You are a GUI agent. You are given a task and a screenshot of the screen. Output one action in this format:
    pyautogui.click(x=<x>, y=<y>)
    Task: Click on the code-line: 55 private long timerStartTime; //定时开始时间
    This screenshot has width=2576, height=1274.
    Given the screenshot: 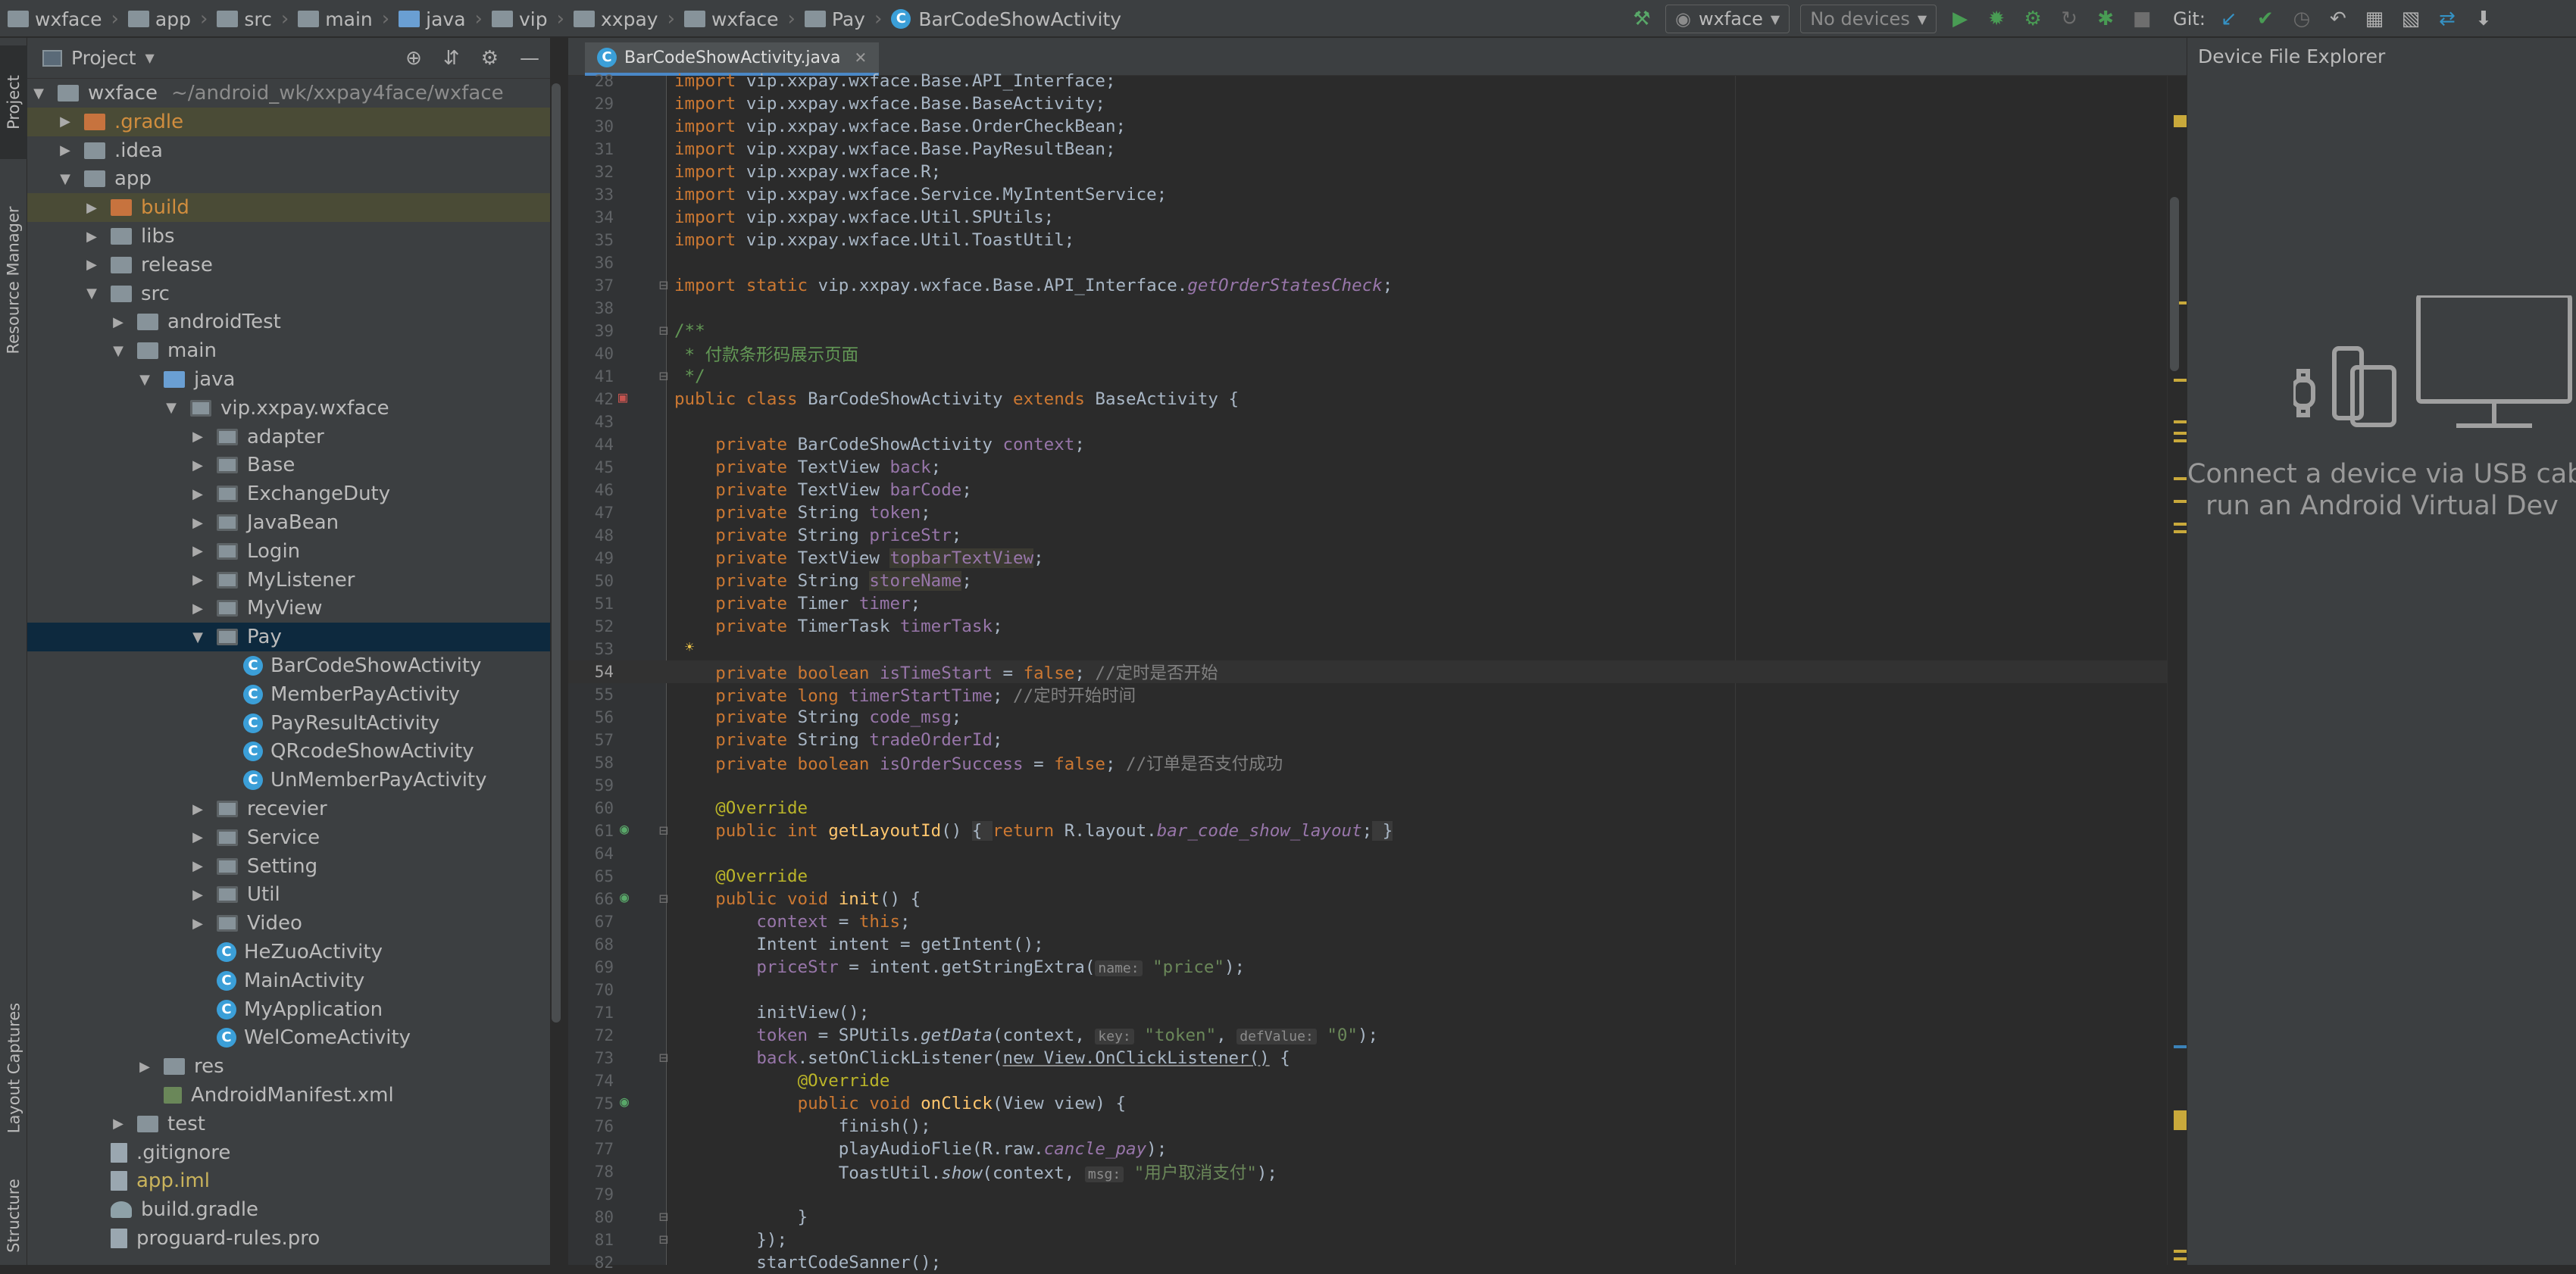 What is the action you would take?
    pyautogui.click(x=1377, y=695)
    